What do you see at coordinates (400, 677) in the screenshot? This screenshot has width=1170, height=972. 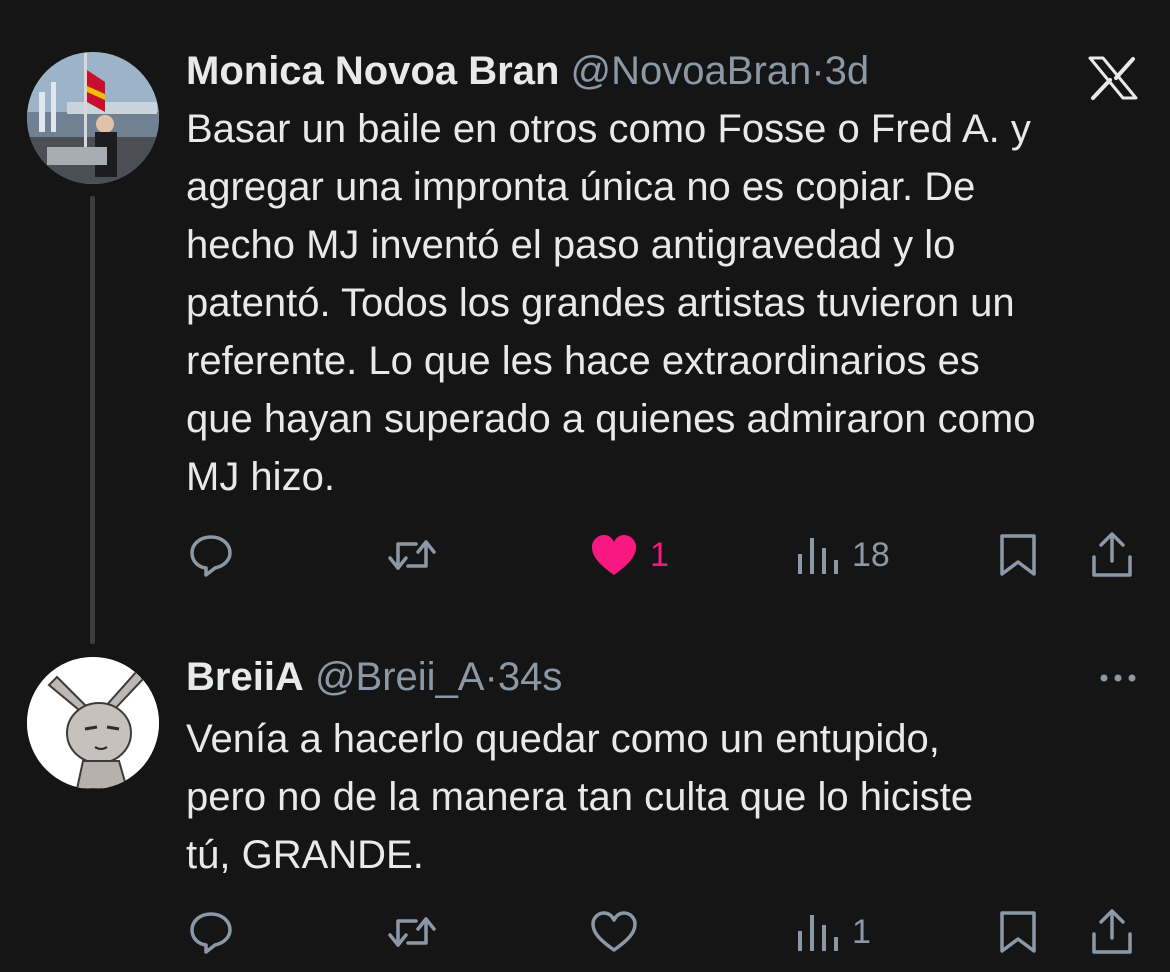 I see `author-handle: @Breii_A` at bounding box center [400, 677].